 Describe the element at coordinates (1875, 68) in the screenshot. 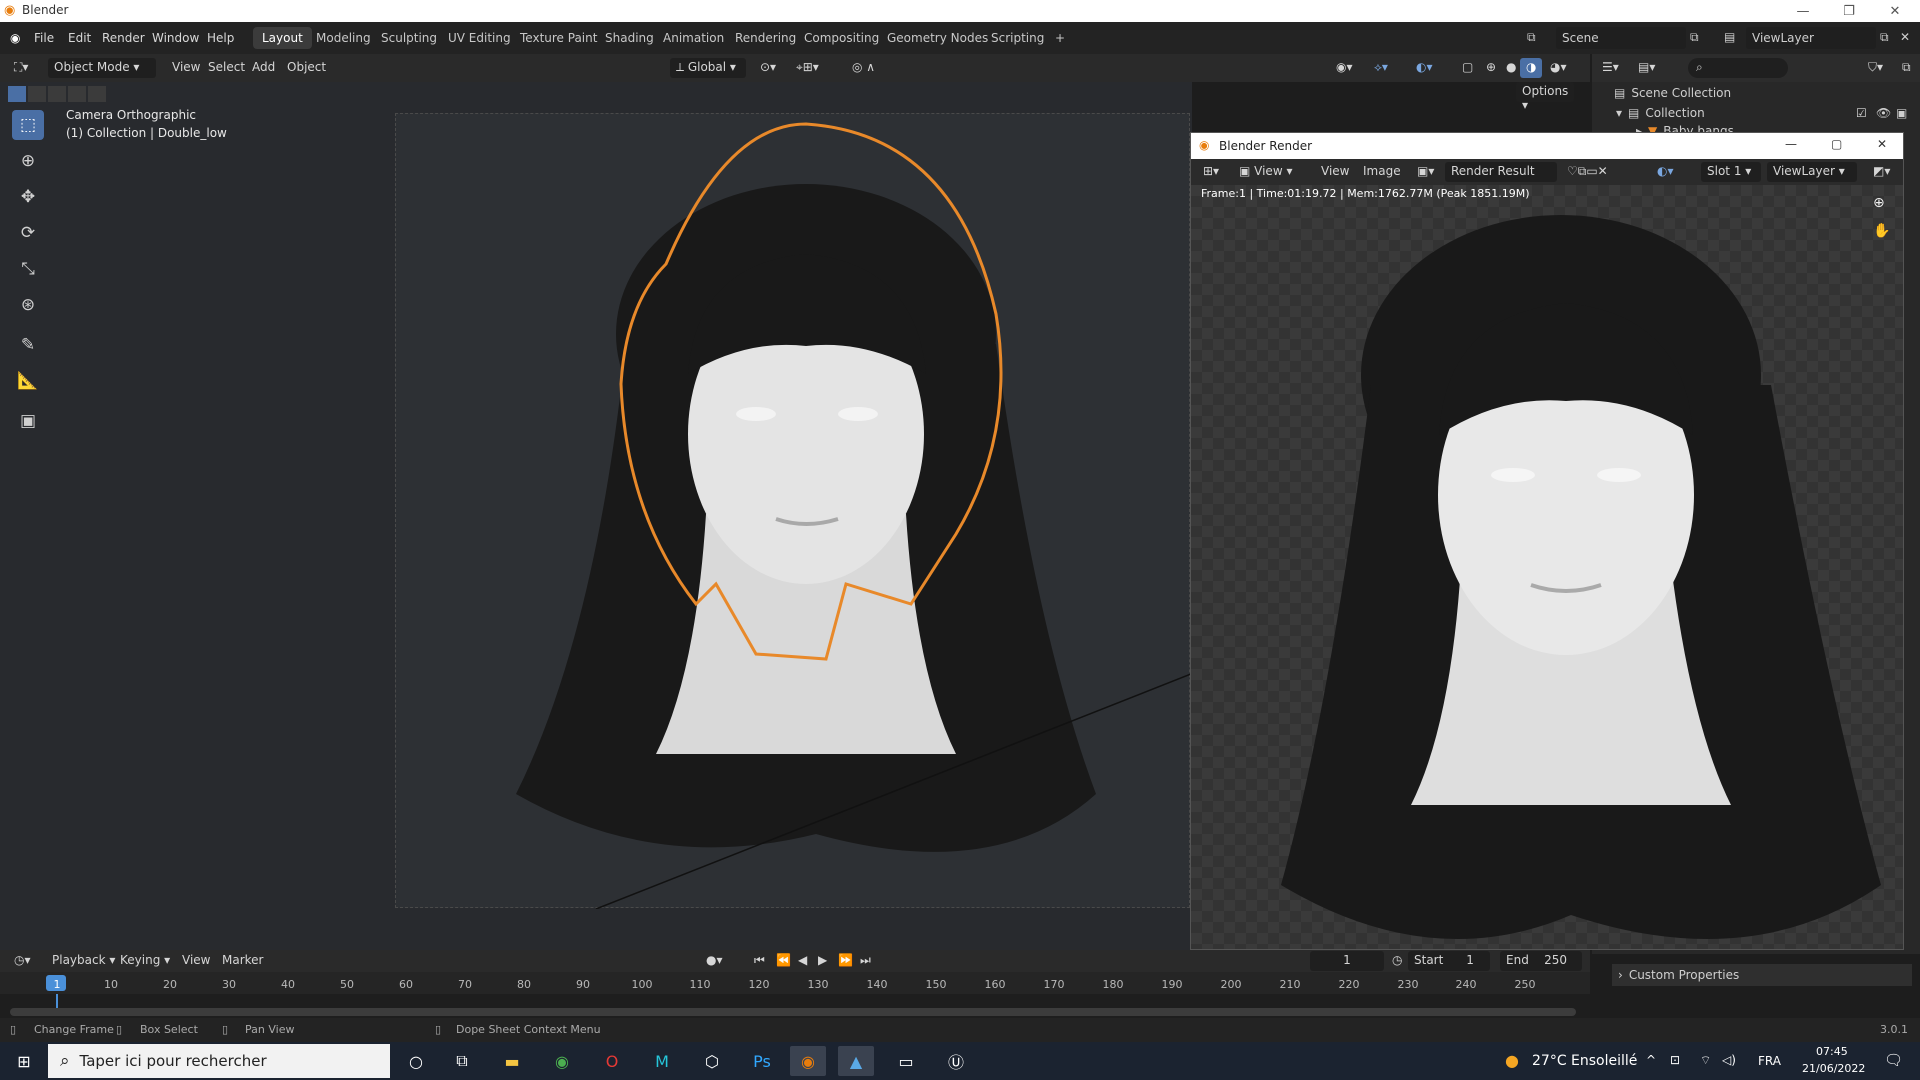

I see `filter-icon: ⛉▾` at that location.